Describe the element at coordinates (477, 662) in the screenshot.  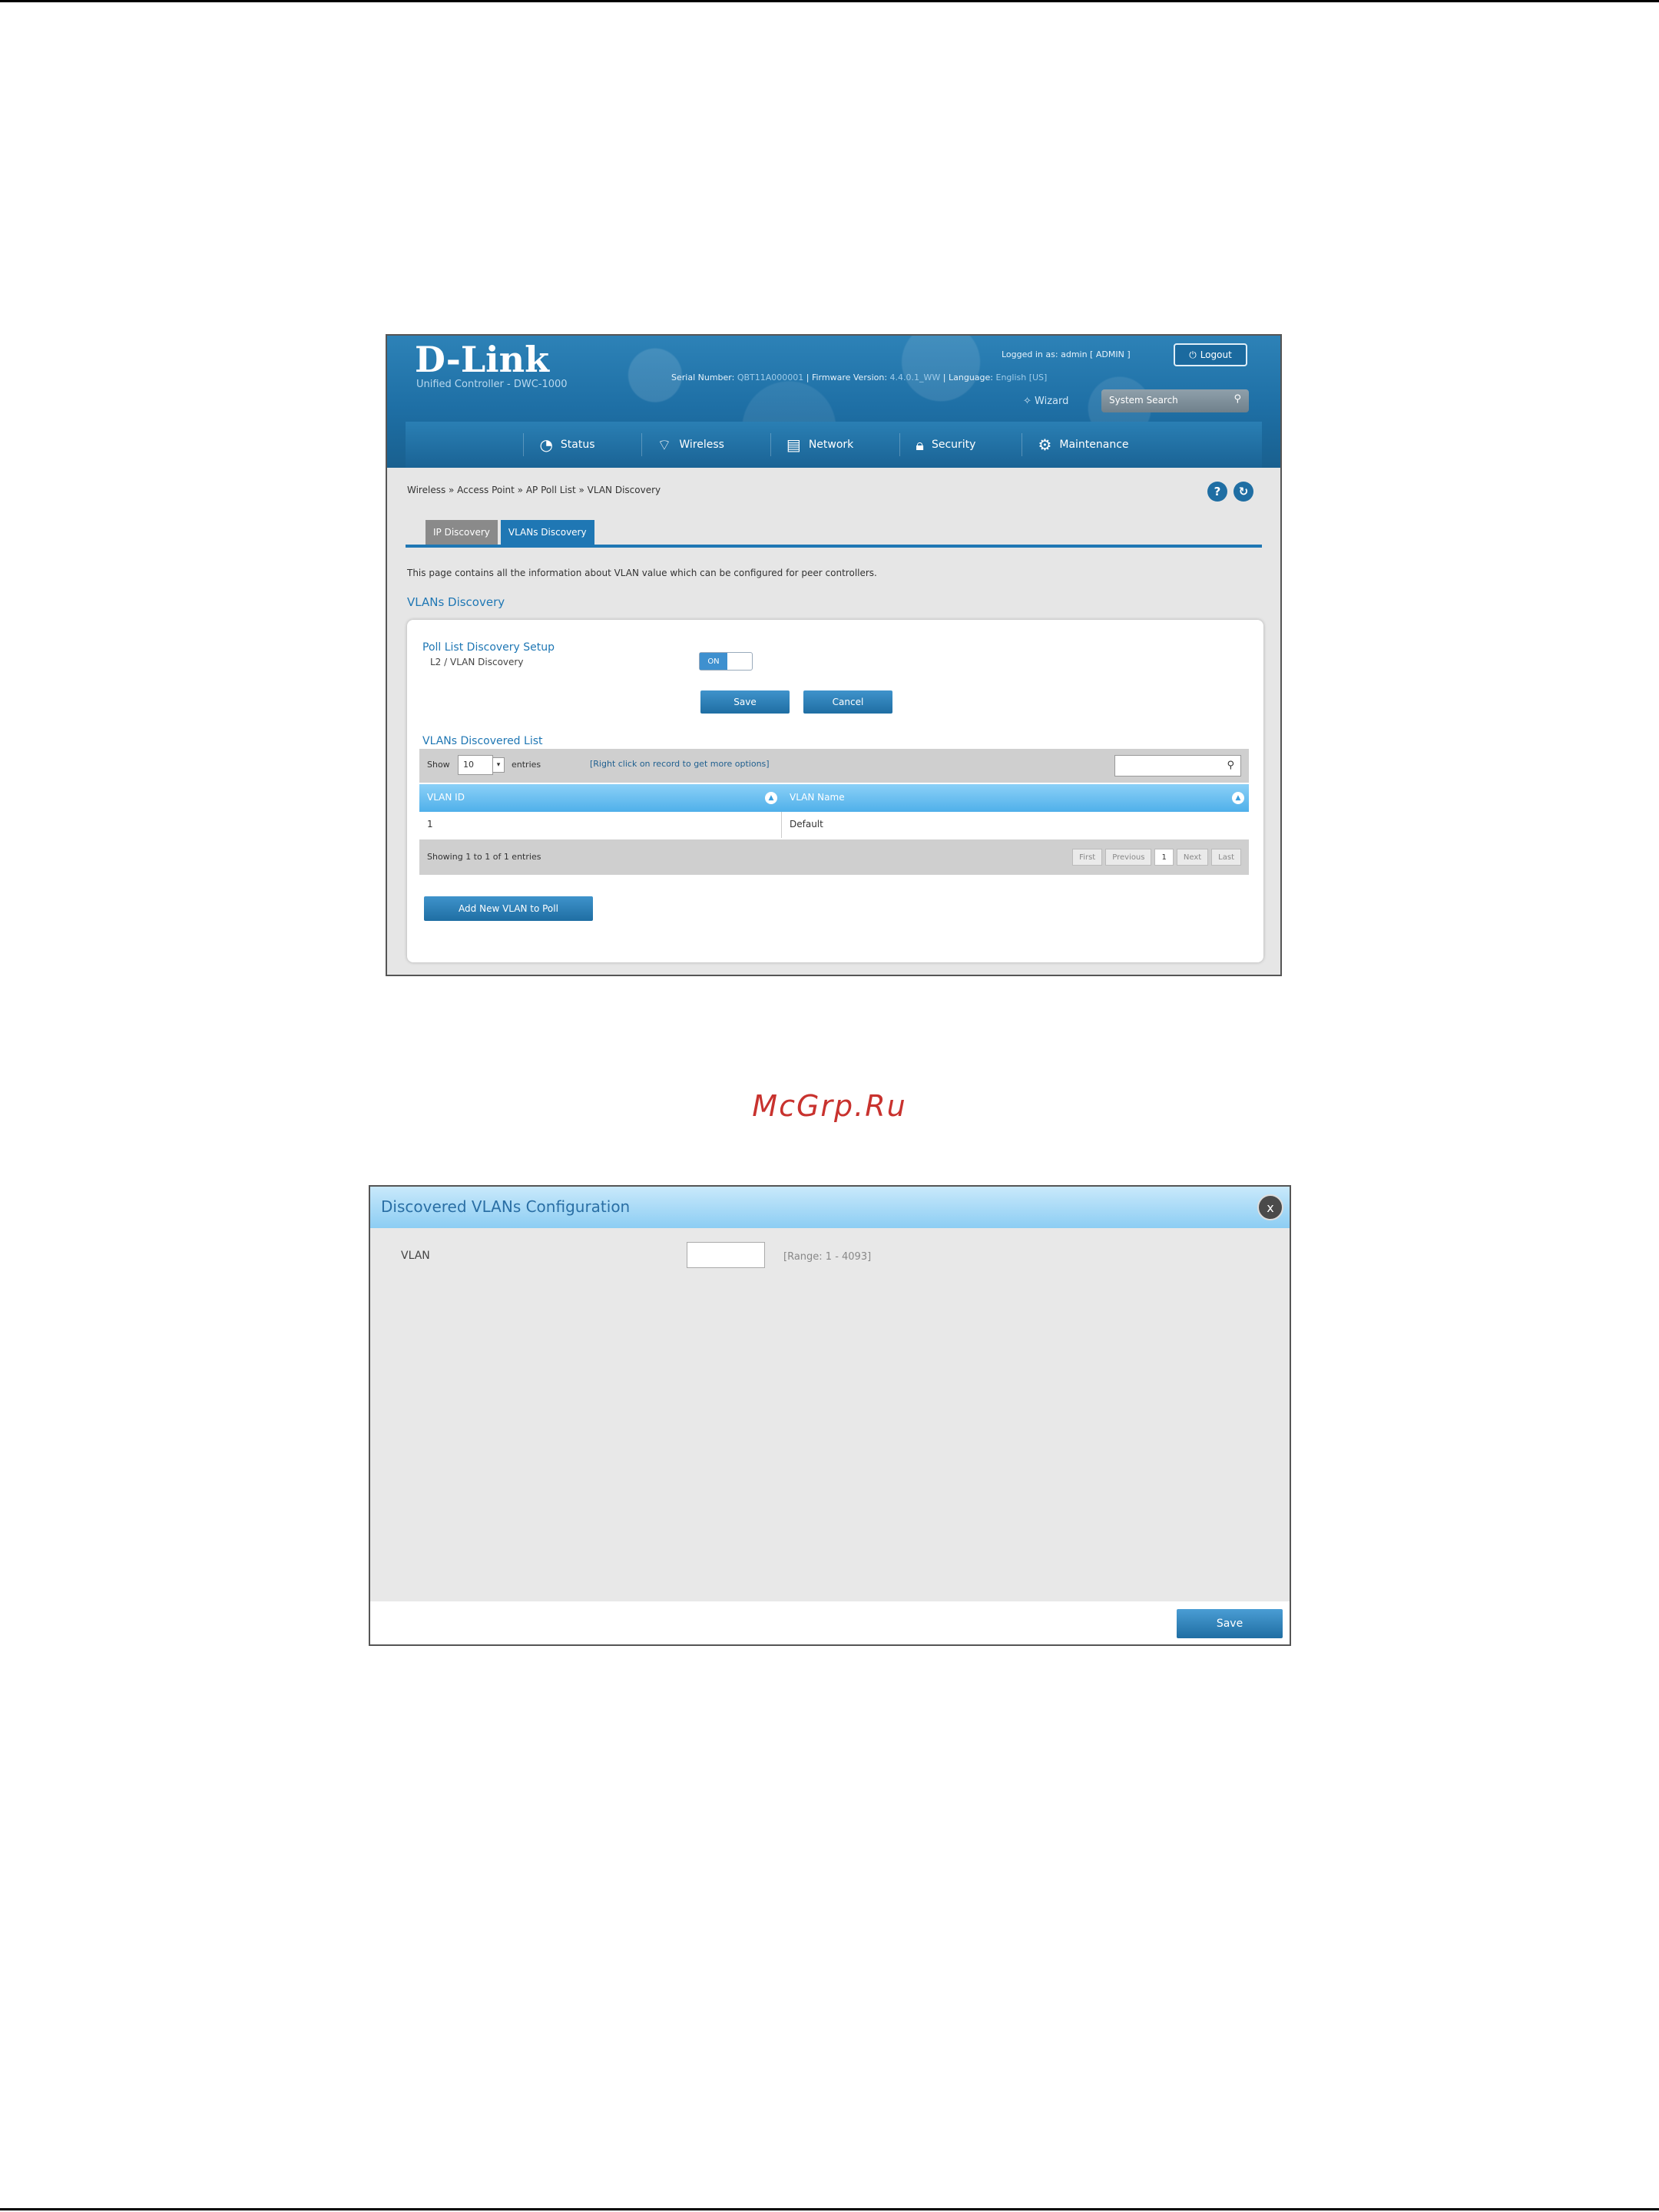
I see `l2-vlan-label: L2 / VLAN Discovery` at that location.